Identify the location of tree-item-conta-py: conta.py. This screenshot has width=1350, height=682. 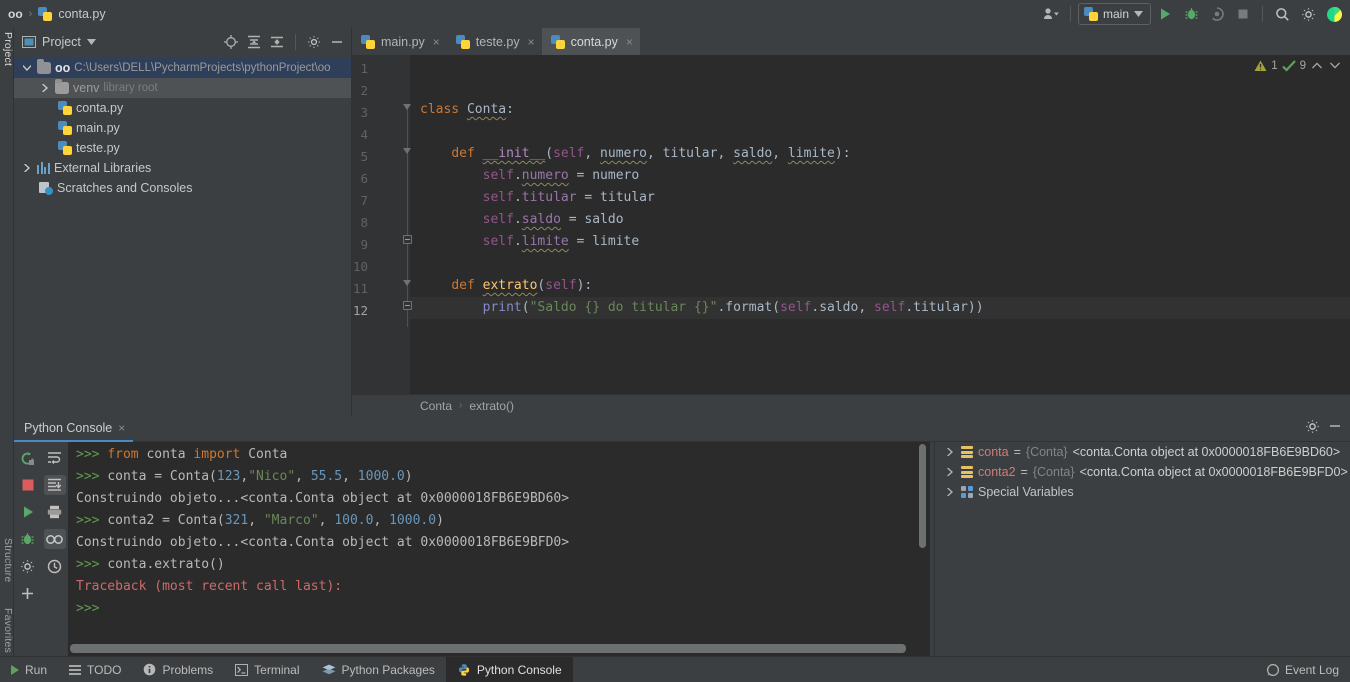
(182, 108).